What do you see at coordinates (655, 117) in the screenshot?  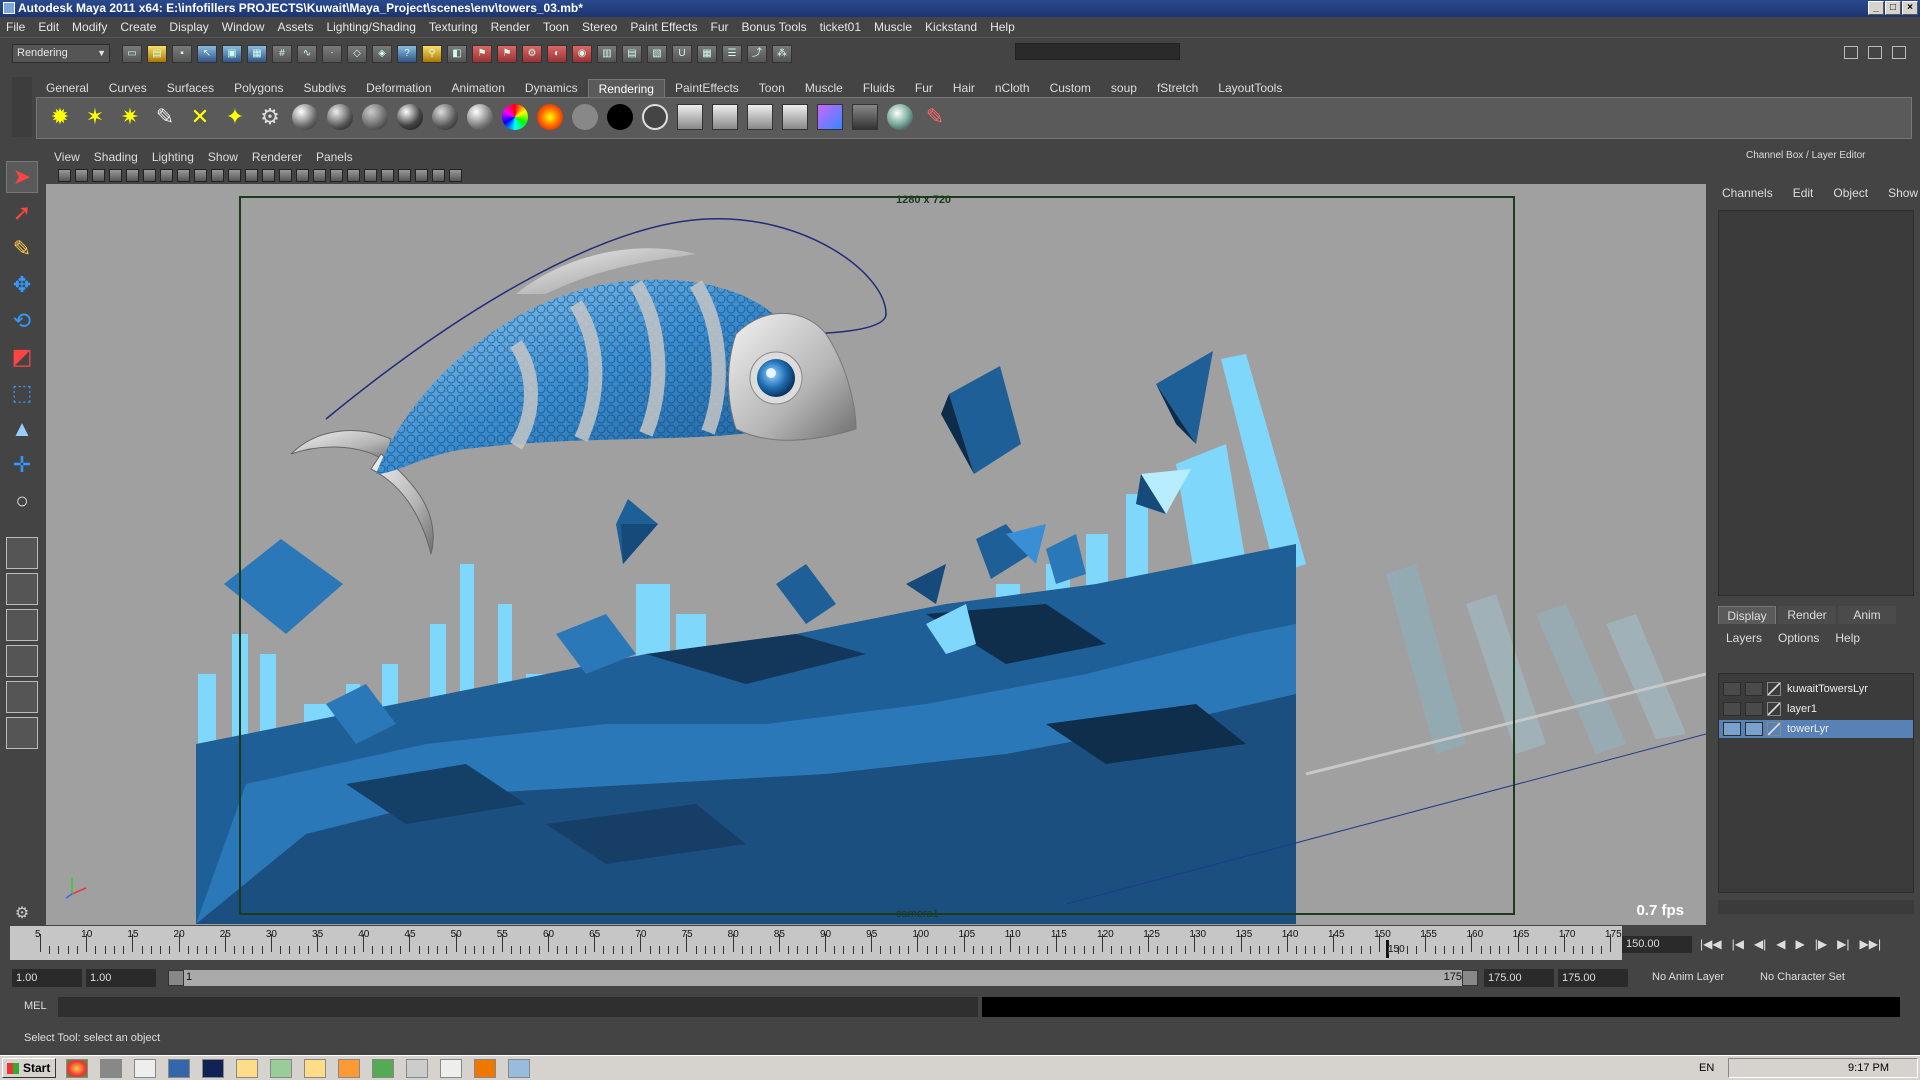 I see `background-shader-icon` at bounding box center [655, 117].